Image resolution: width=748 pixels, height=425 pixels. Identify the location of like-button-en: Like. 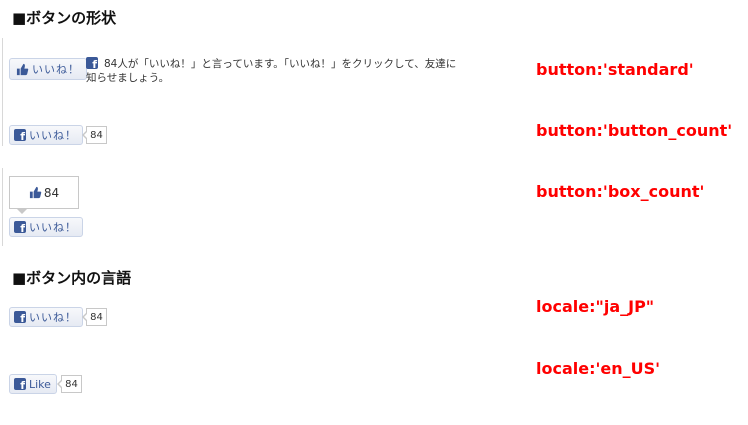
(33, 384).